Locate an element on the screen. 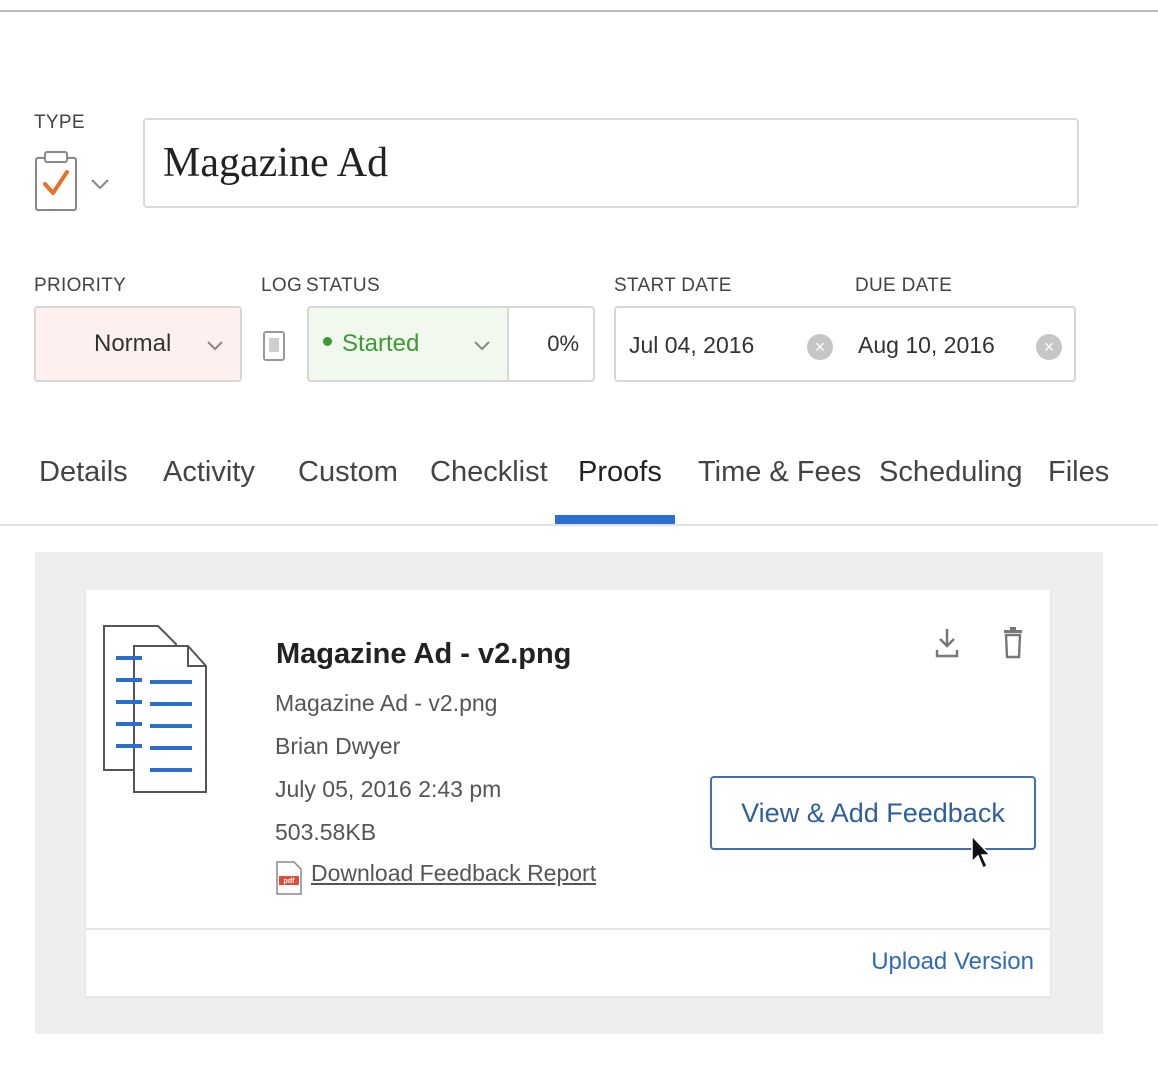  top-border is located at coordinates (579, 11).